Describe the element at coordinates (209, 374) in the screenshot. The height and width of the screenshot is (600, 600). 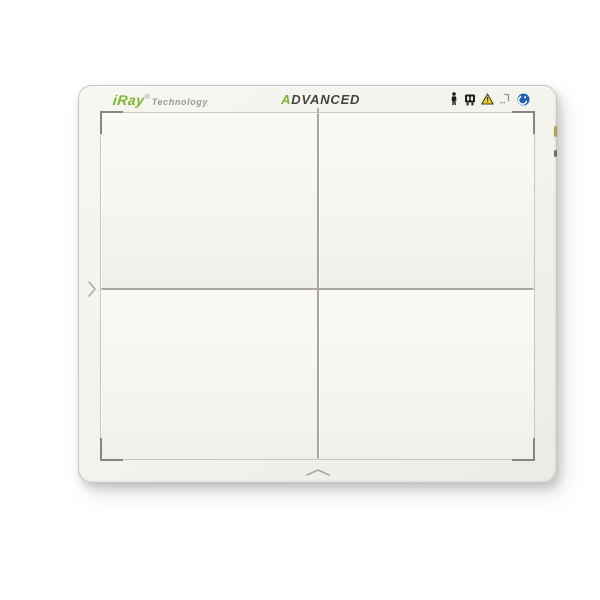
I see `quadrant-bottom-left` at that location.